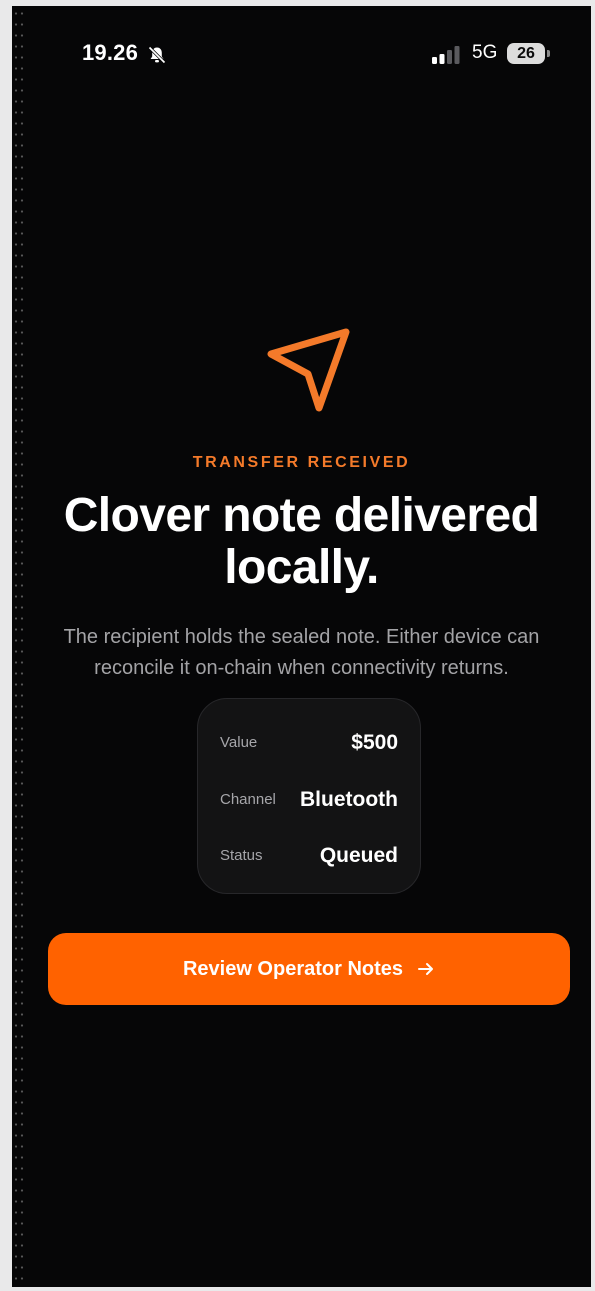  What do you see at coordinates (485, 52) in the screenshot?
I see `network-type: 5G` at bounding box center [485, 52].